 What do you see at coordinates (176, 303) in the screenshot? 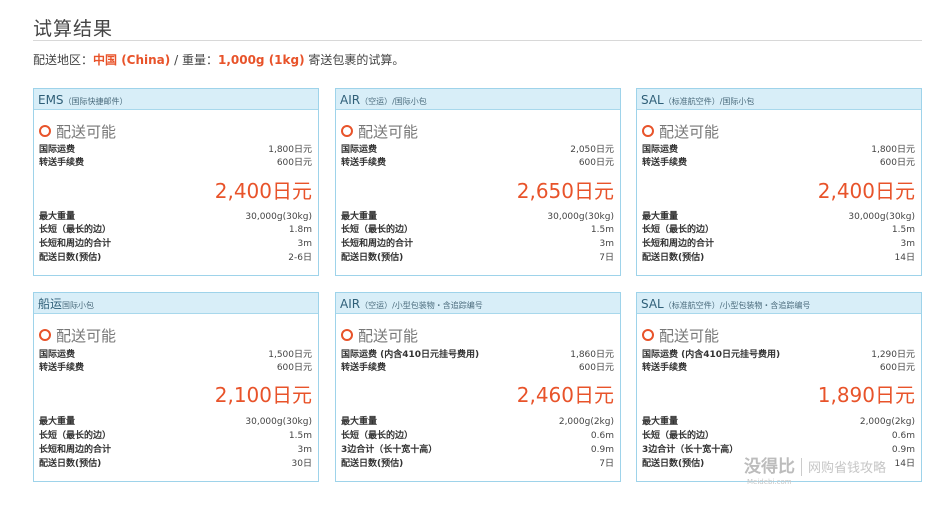
I see `card-header: 船运国际小包` at bounding box center [176, 303].